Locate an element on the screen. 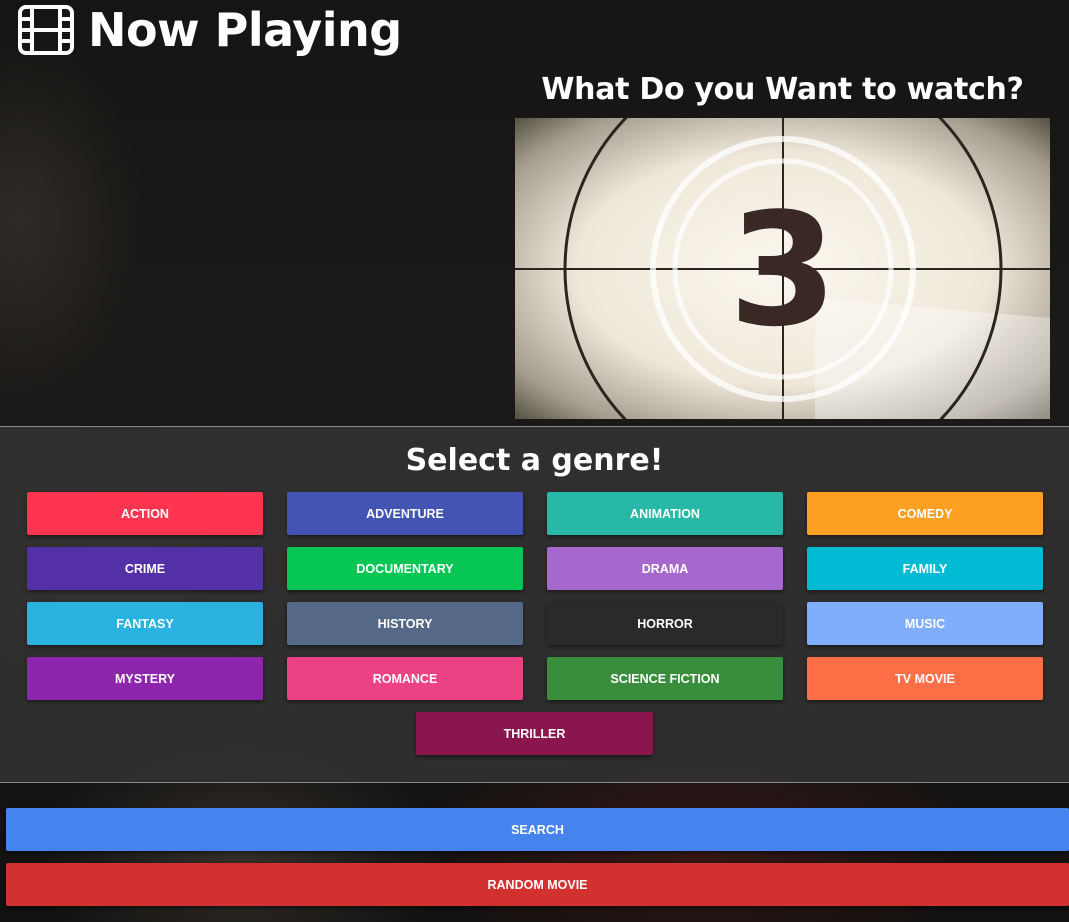  genre-button-drama: DRAMA is located at coordinates (665, 568).